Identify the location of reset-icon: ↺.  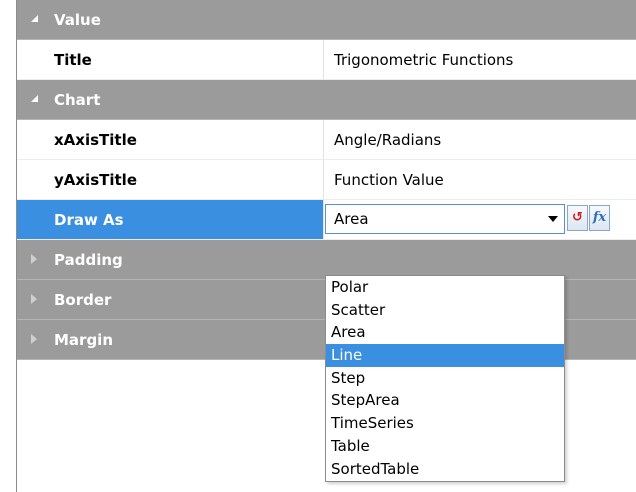
(577, 217).